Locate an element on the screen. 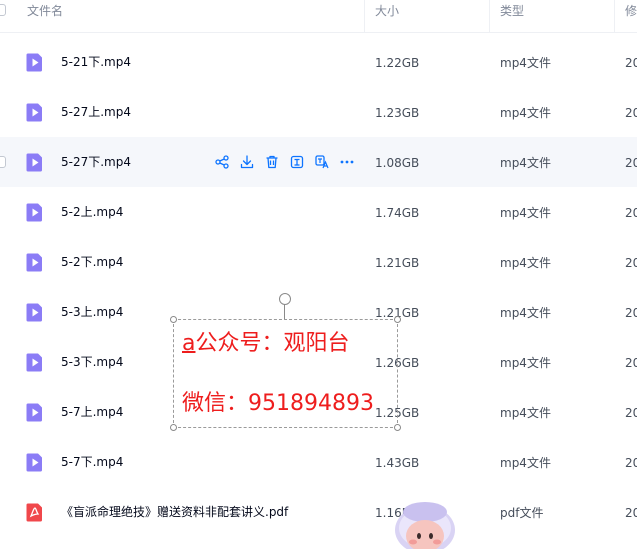 Image resolution: width=637 pixels, height=549 pixels. file-row: 5-7下.mp4 1.43GB mp4文件 20 is located at coordinates (318, 462).